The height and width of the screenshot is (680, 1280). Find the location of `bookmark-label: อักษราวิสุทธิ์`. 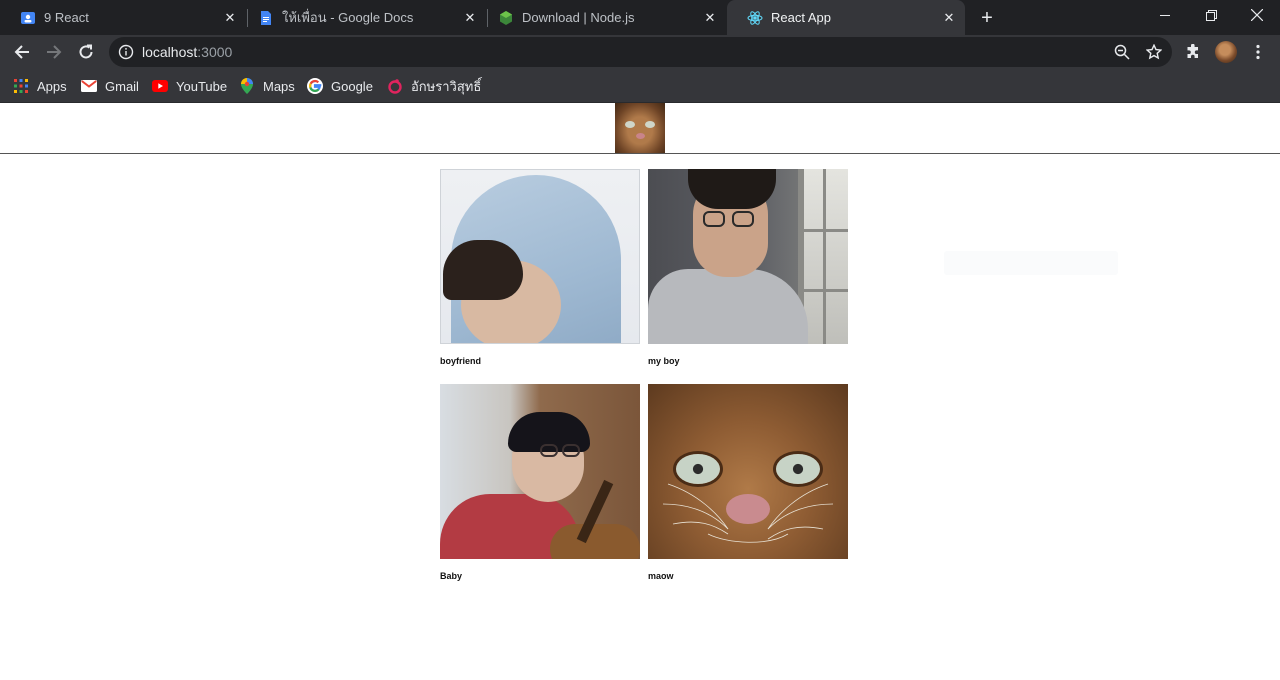

bookmark-label: อักษราวิสุทธิ์ is located at coordinates (446, 86).